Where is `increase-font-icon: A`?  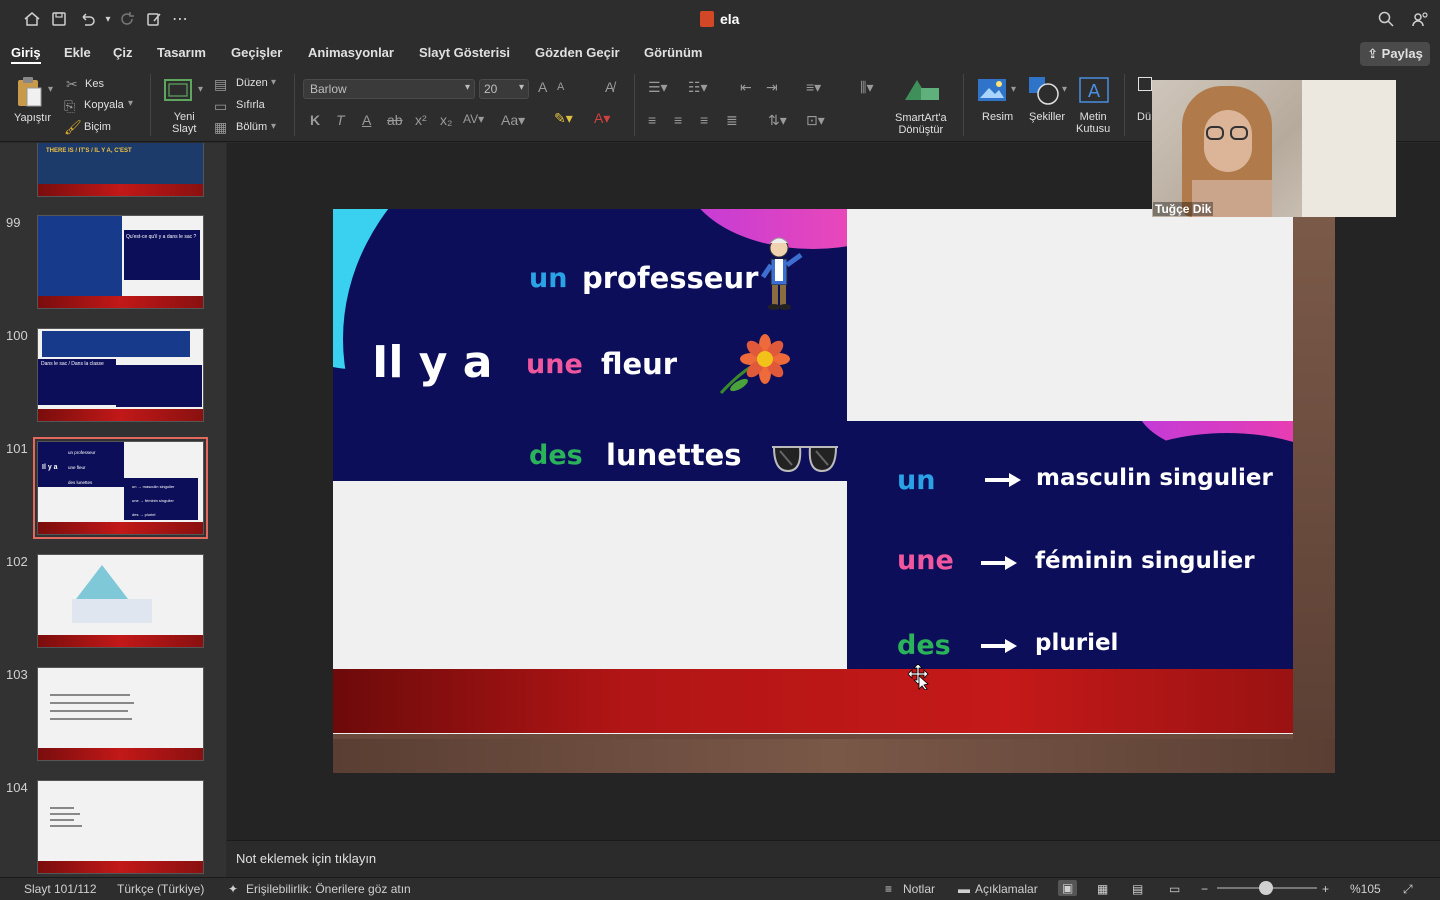
increase-font-icon: A is located at coordinates (542, 87).